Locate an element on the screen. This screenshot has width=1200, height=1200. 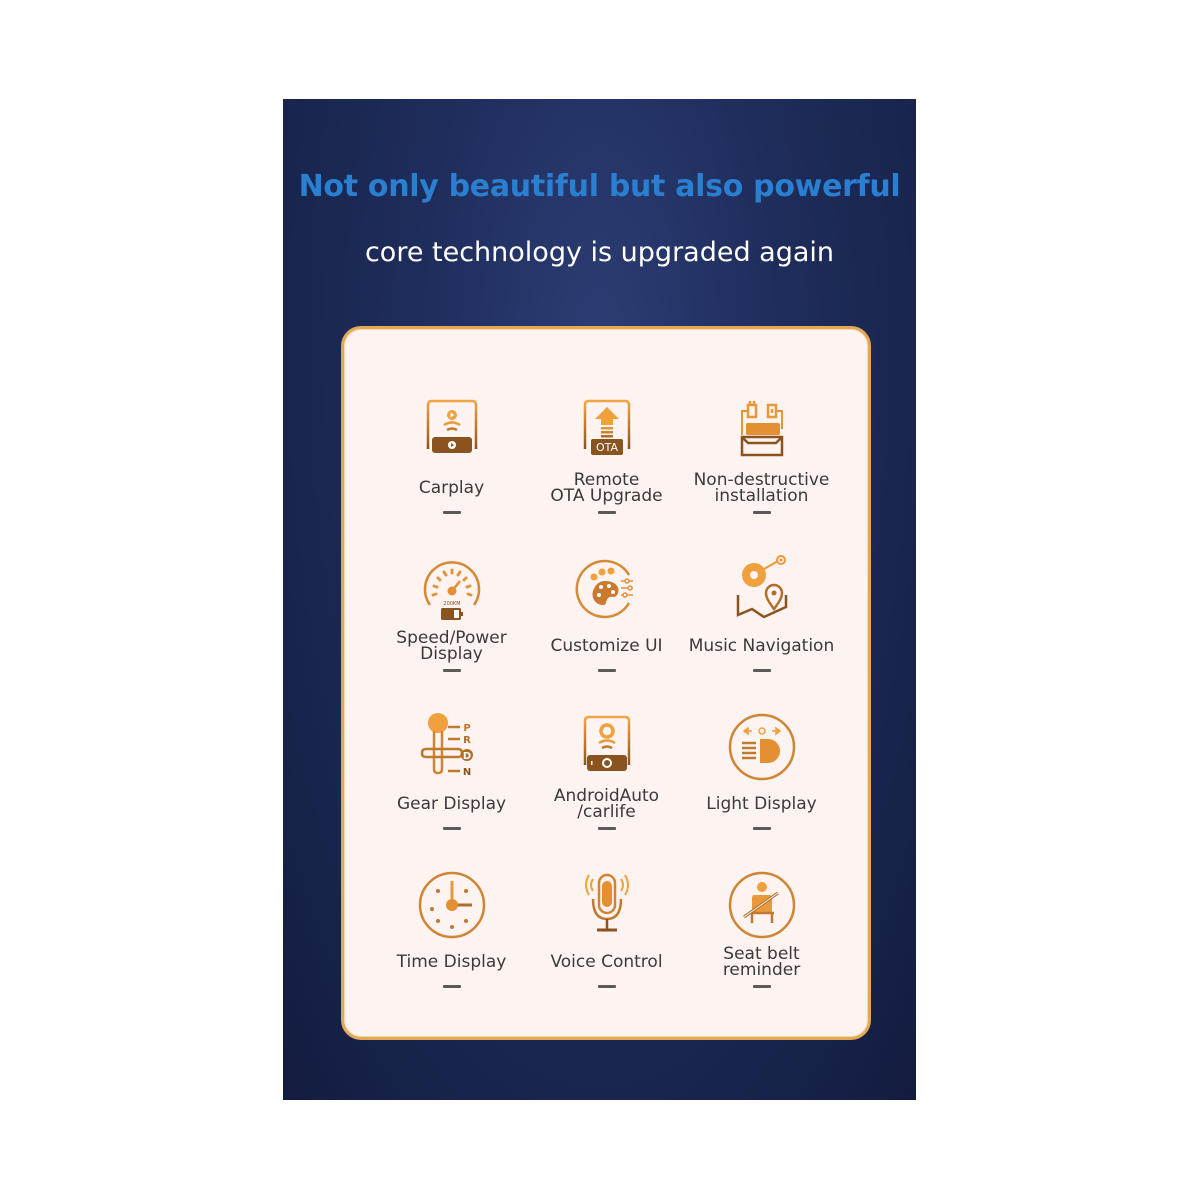
feature-label: Seat belt reminder is located at coordinates (761, 962).